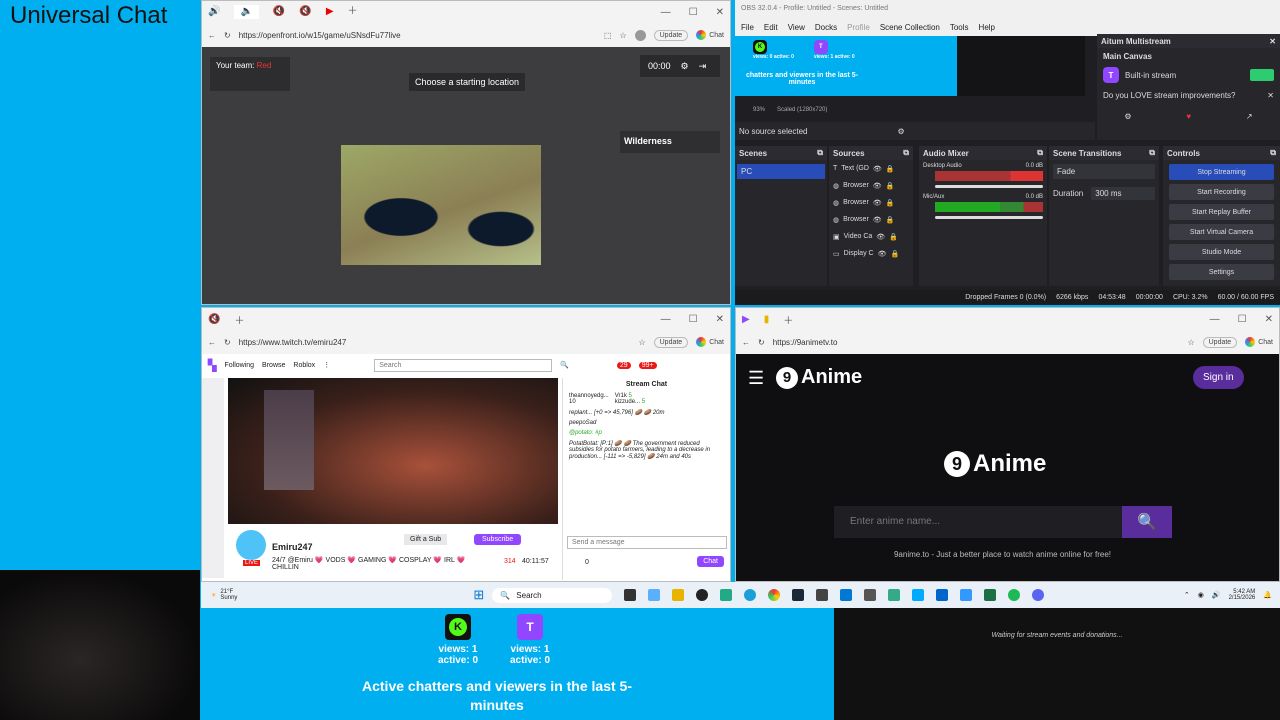 The height and width of the screenshot is (720, 1280). What do you see at coordinates (1038, 595) in the screenshot?
I see `discord-icon` at bounding box center [1038, 595].